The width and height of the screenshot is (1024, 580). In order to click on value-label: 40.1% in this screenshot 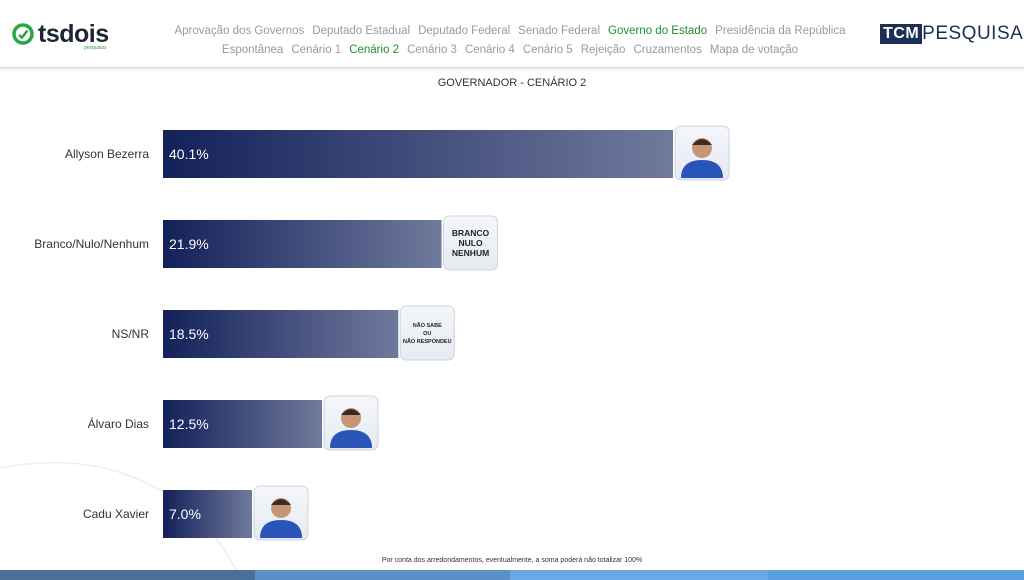, I will do `click(189, 154)`.